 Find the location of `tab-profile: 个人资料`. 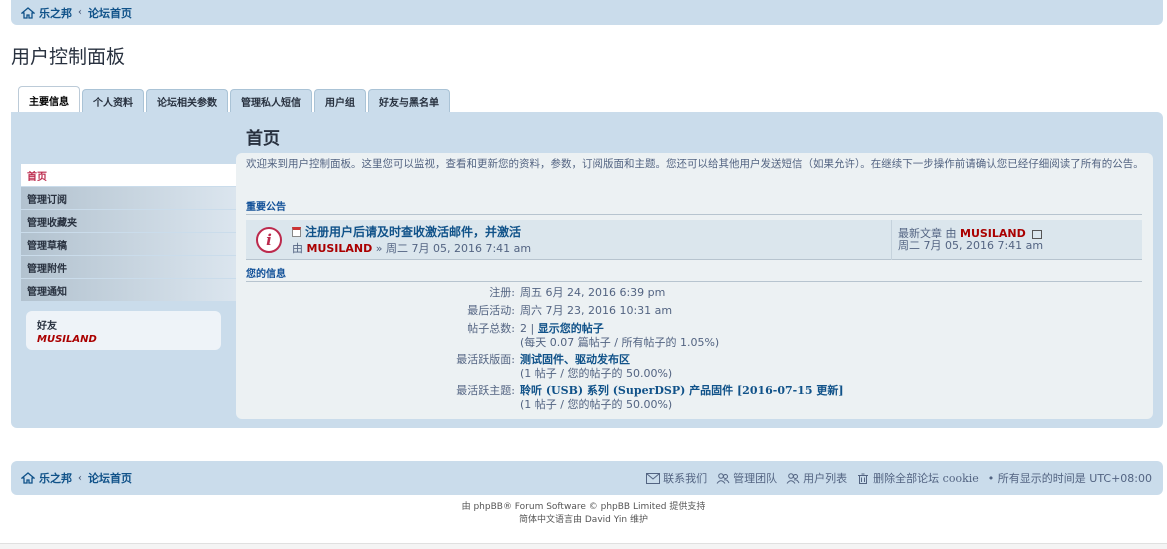

tab-profile: 个人资料 is located at coordinates (113, 101).